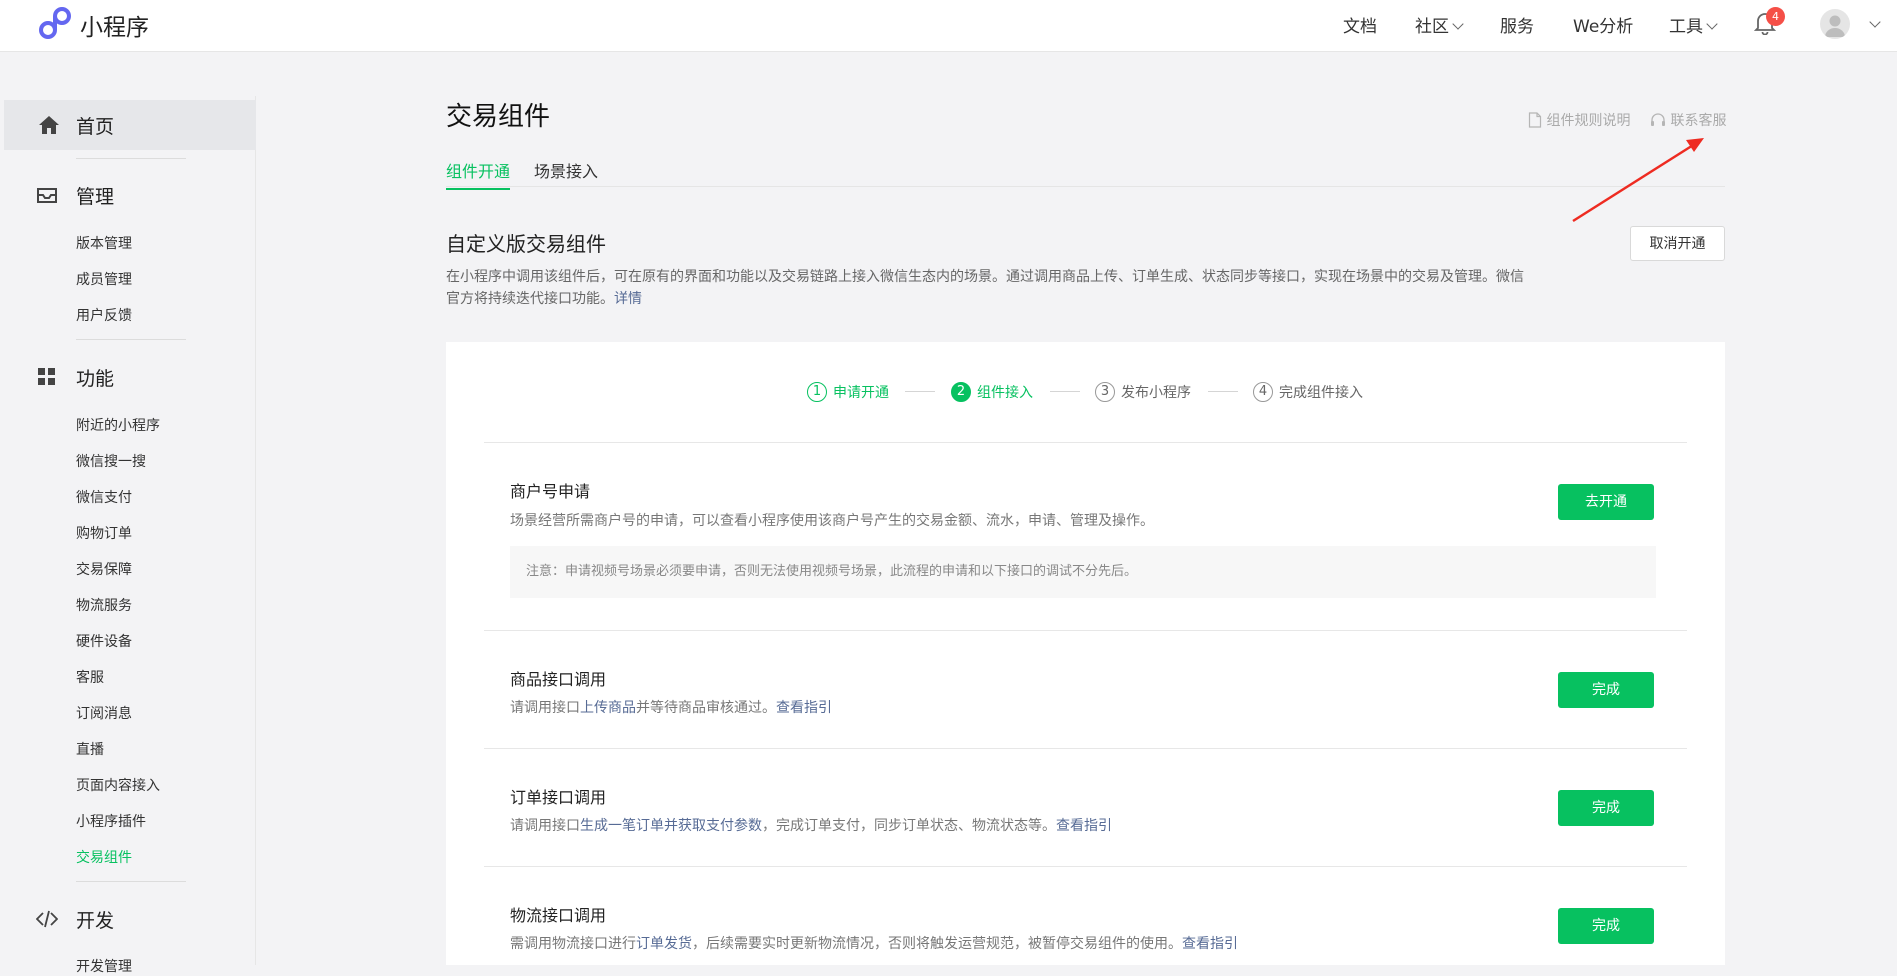 This screenshot has height=976, width=1897. What do you see at coordinates (566, 173) in the screenshot?
I see `tab-scene-access: 场景接入` at bounding box center [566, 173].